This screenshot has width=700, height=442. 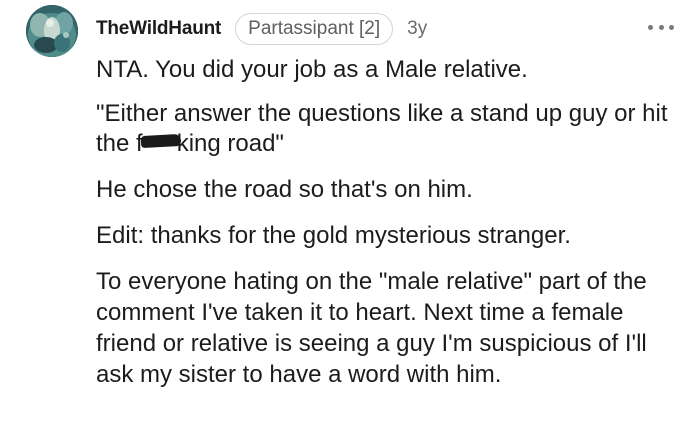 What do you see at coordinates (314, 29) in the screenshot?
I see `user-flair-badge: Partassipant [2]` at bounding box center [314, 29].